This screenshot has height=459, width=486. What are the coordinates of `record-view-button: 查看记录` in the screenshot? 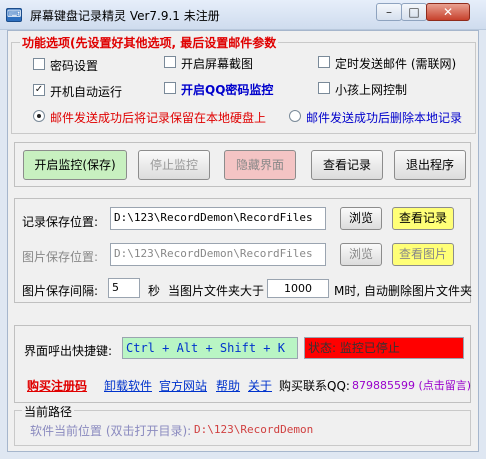 It's located at (423, 218).